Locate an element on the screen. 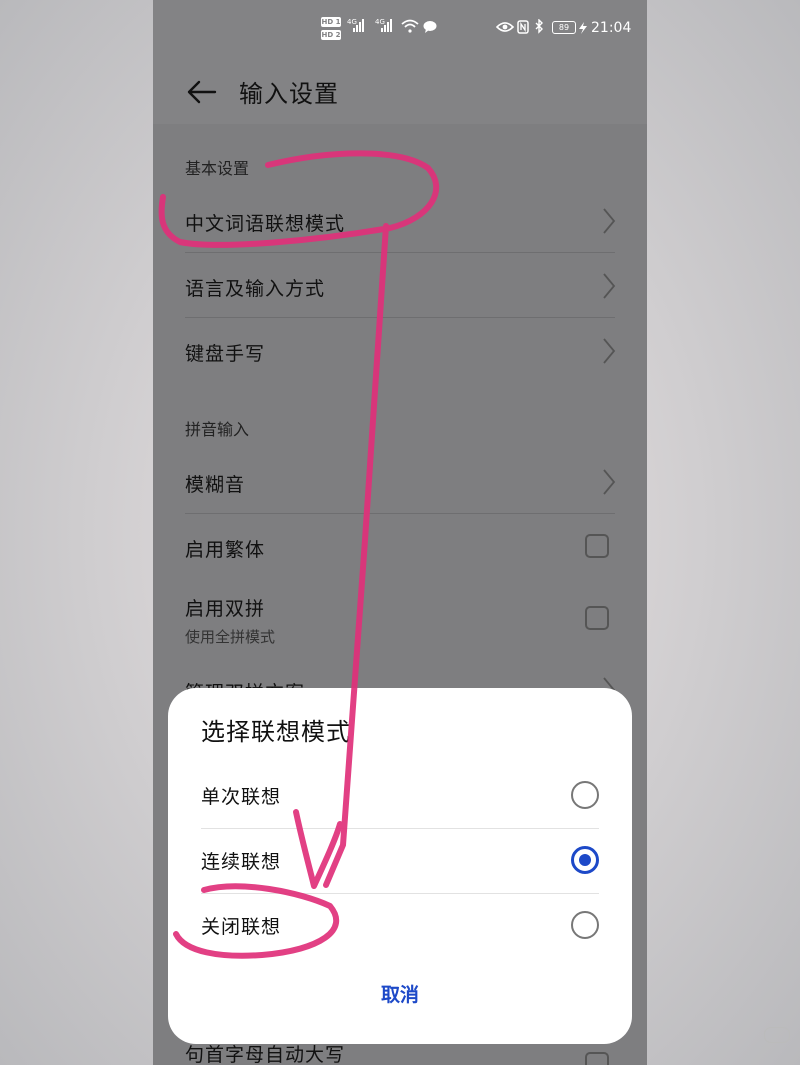  app-bar: 输入设置 is located at coordinates (400, 92).